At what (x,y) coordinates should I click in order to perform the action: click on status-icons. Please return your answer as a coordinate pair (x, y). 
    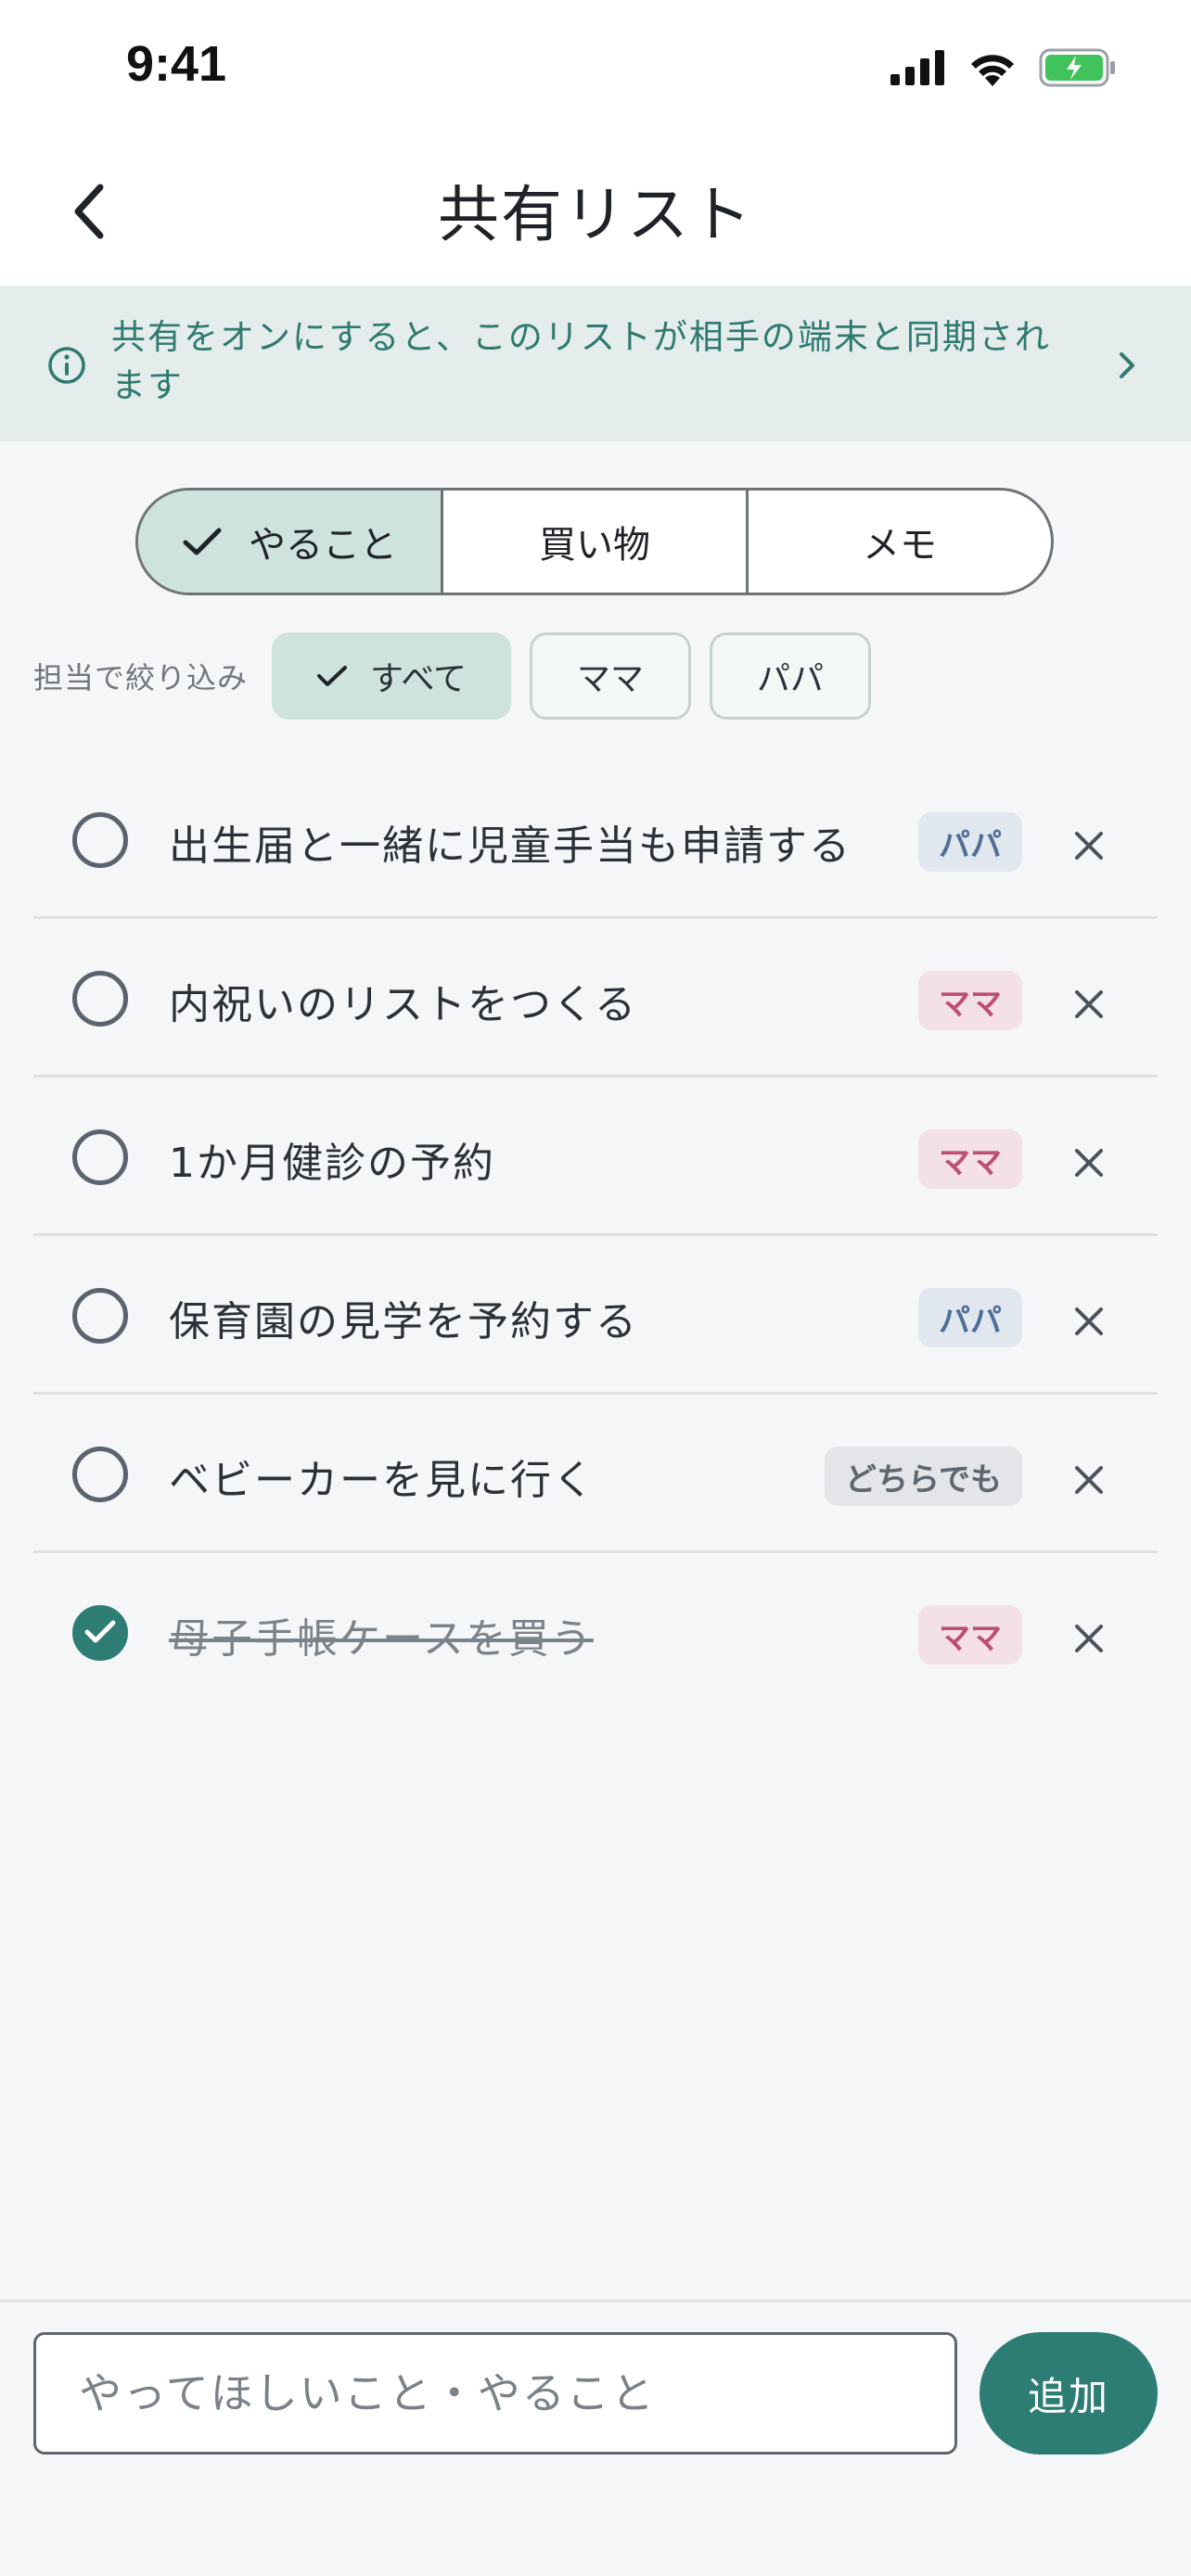
    Looking at the image, I should click on (1003, 67).